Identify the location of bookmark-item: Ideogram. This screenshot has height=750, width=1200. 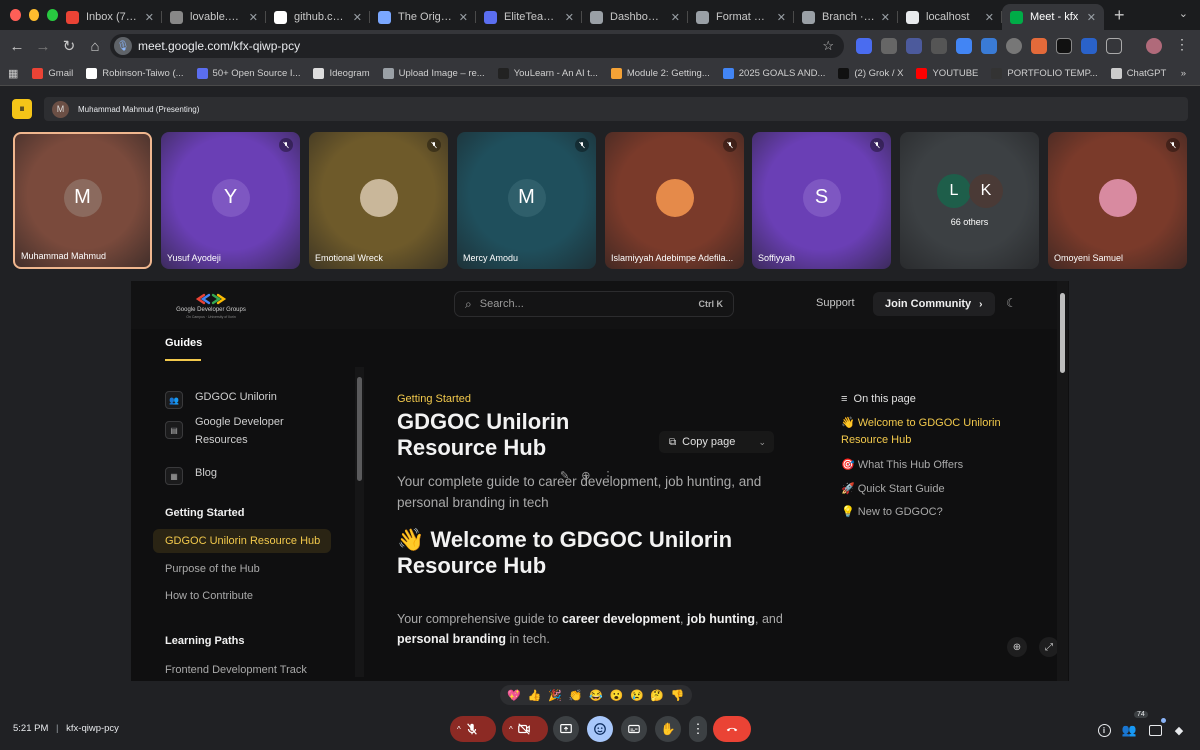
(341, 73).